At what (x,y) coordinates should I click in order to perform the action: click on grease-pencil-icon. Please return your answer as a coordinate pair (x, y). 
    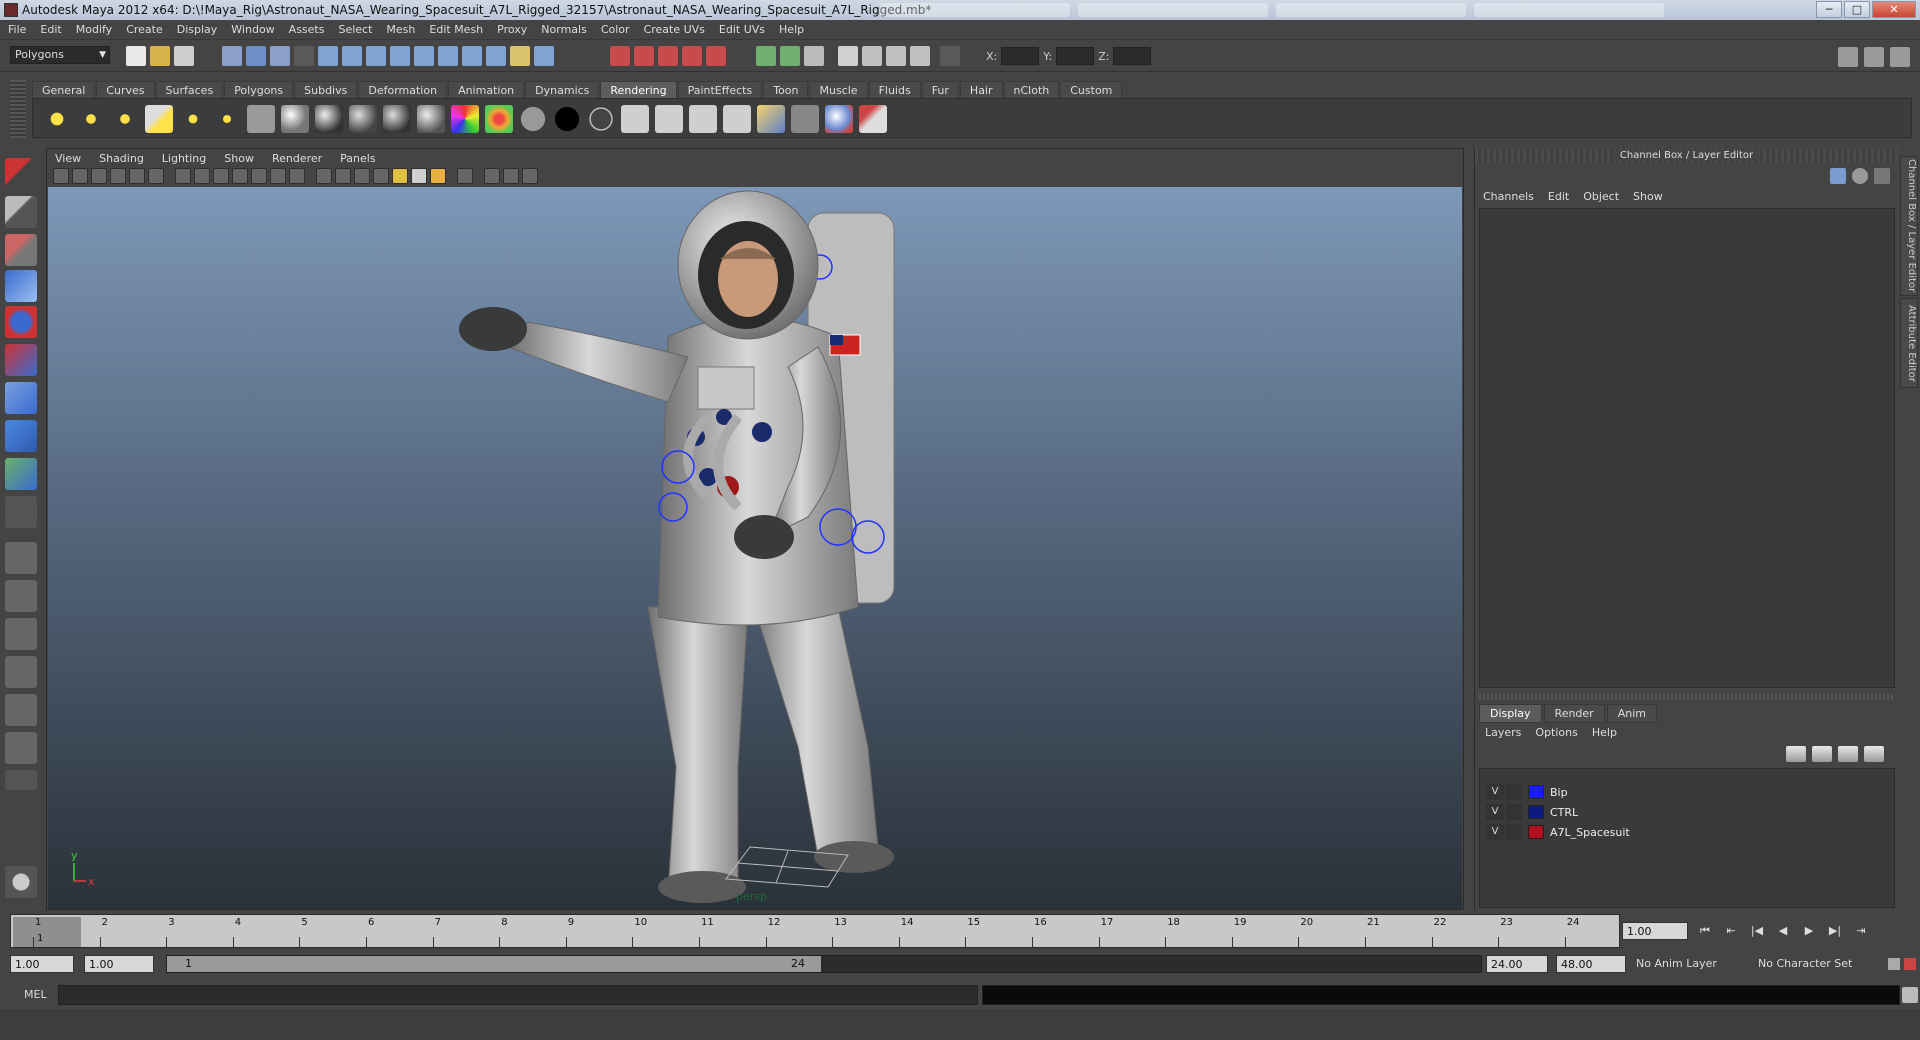
    Looking at the image, I should click on (156, 176).